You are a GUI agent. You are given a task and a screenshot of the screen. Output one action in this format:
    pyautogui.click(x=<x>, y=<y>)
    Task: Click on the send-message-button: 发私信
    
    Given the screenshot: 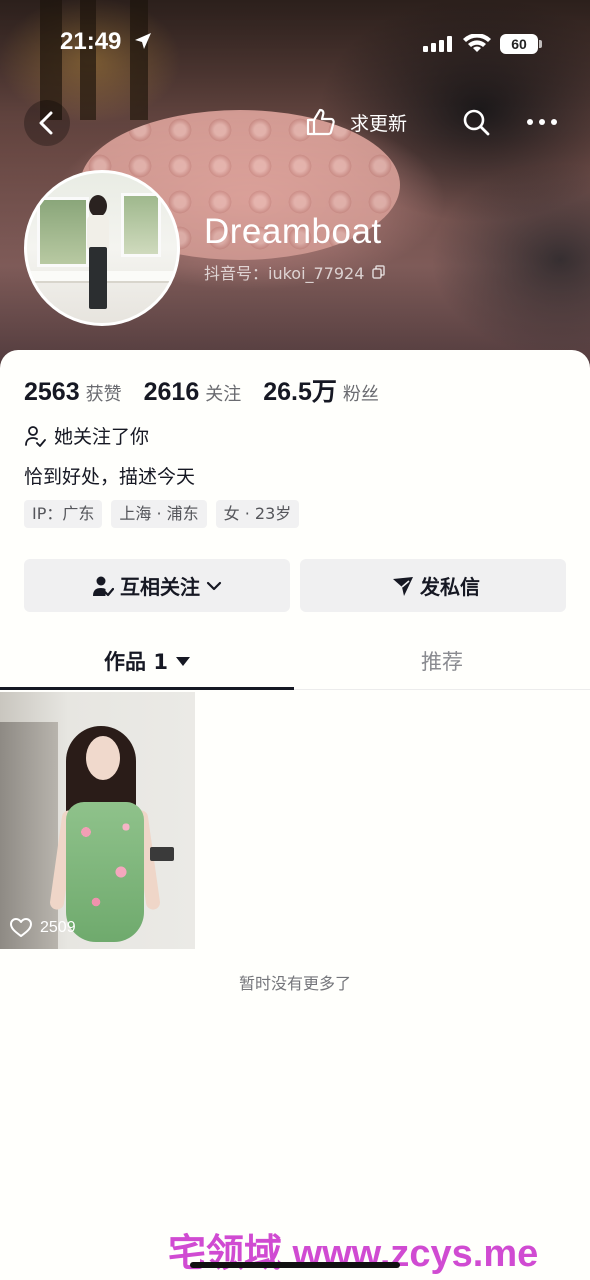 What is the action you would take?
    pyautogui.click(x=433, y=585)
    